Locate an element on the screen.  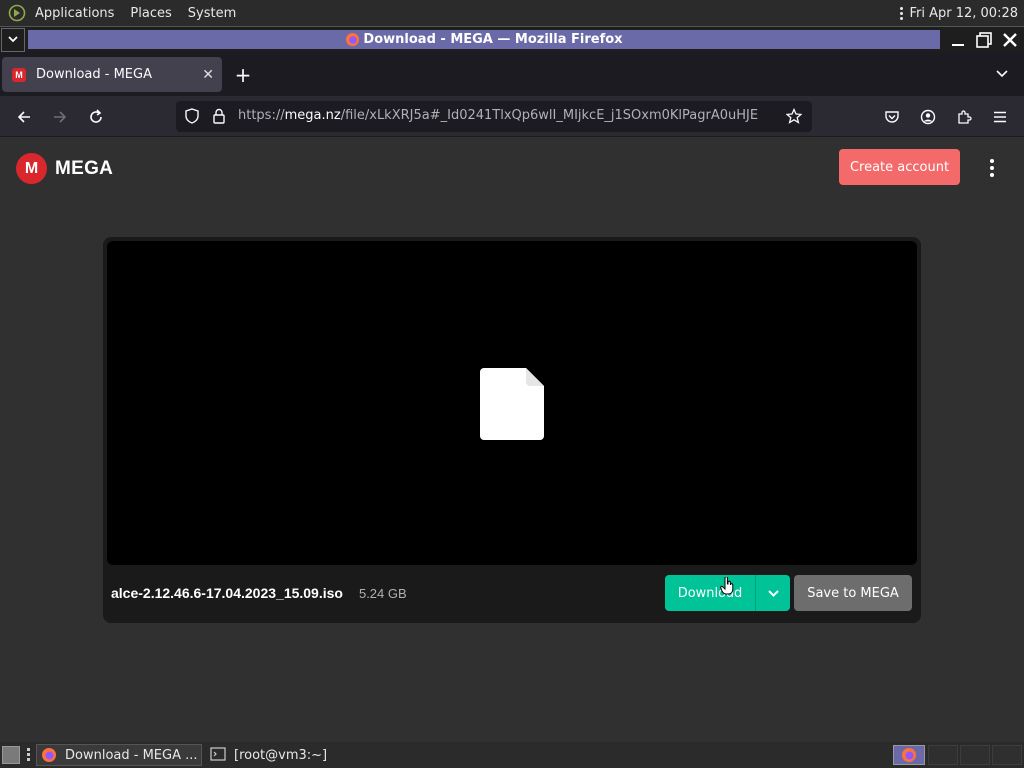
url-host: mega.nz is located at coordinates (312, 115).